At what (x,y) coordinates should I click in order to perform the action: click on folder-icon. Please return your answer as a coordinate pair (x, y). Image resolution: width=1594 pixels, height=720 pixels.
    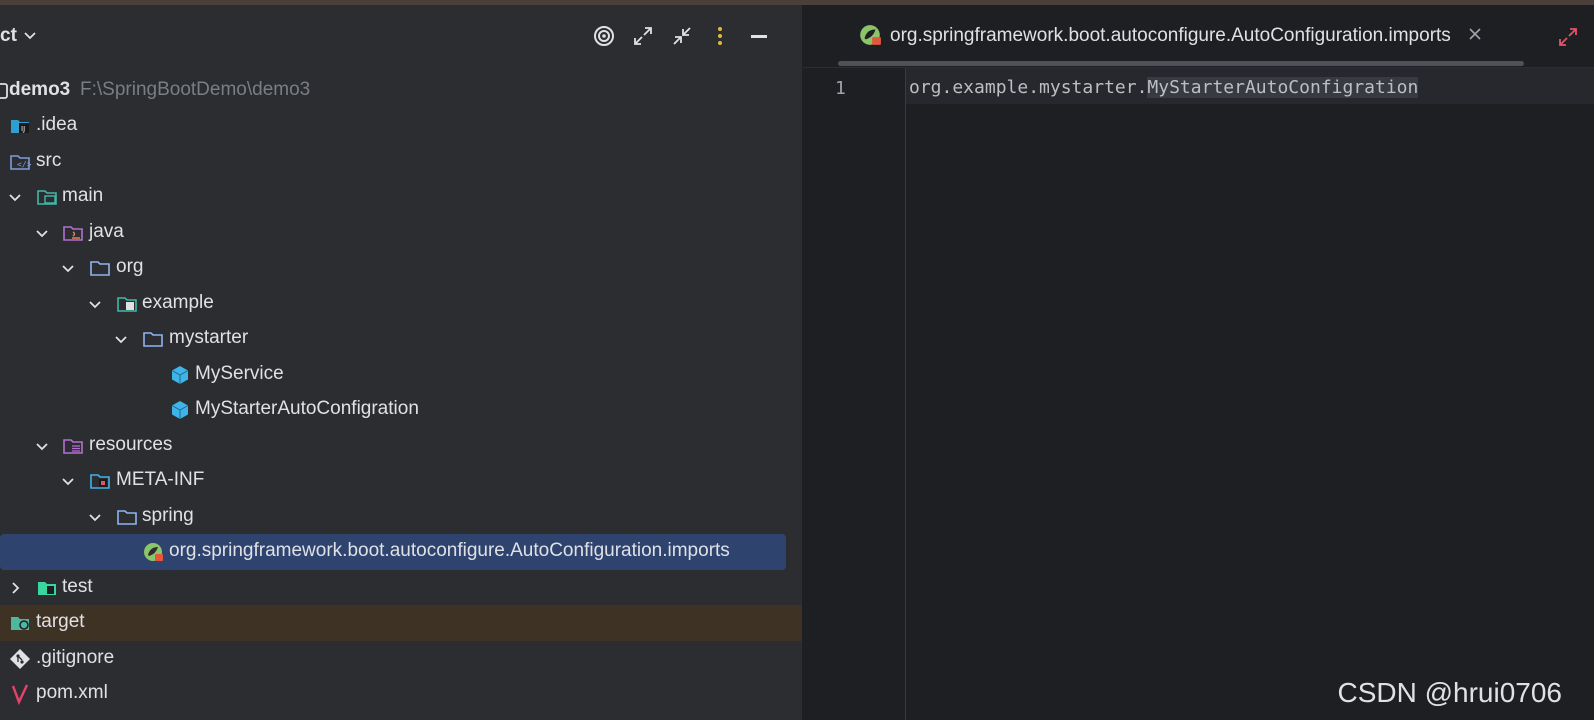
    Looking at the image, I should click on (127, 517).